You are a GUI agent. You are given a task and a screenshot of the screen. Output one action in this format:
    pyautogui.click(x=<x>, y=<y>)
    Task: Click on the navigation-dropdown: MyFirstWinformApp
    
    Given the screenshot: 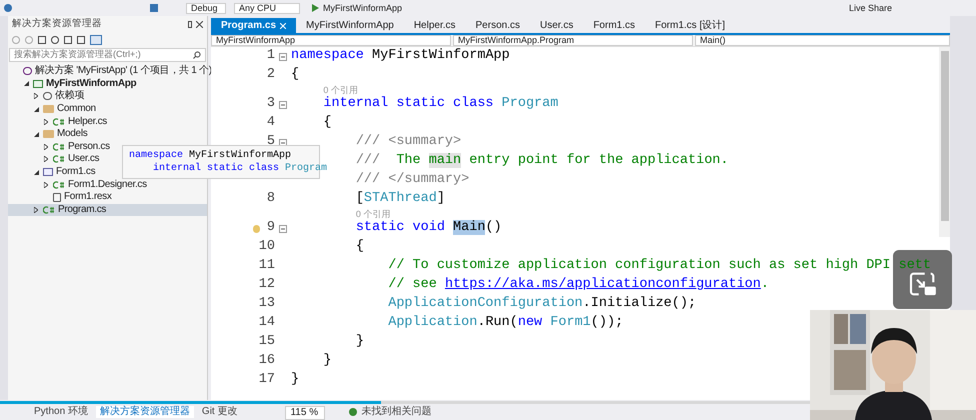 What is the action you would take?
    pyautogui.click(x=331, y=40)
    